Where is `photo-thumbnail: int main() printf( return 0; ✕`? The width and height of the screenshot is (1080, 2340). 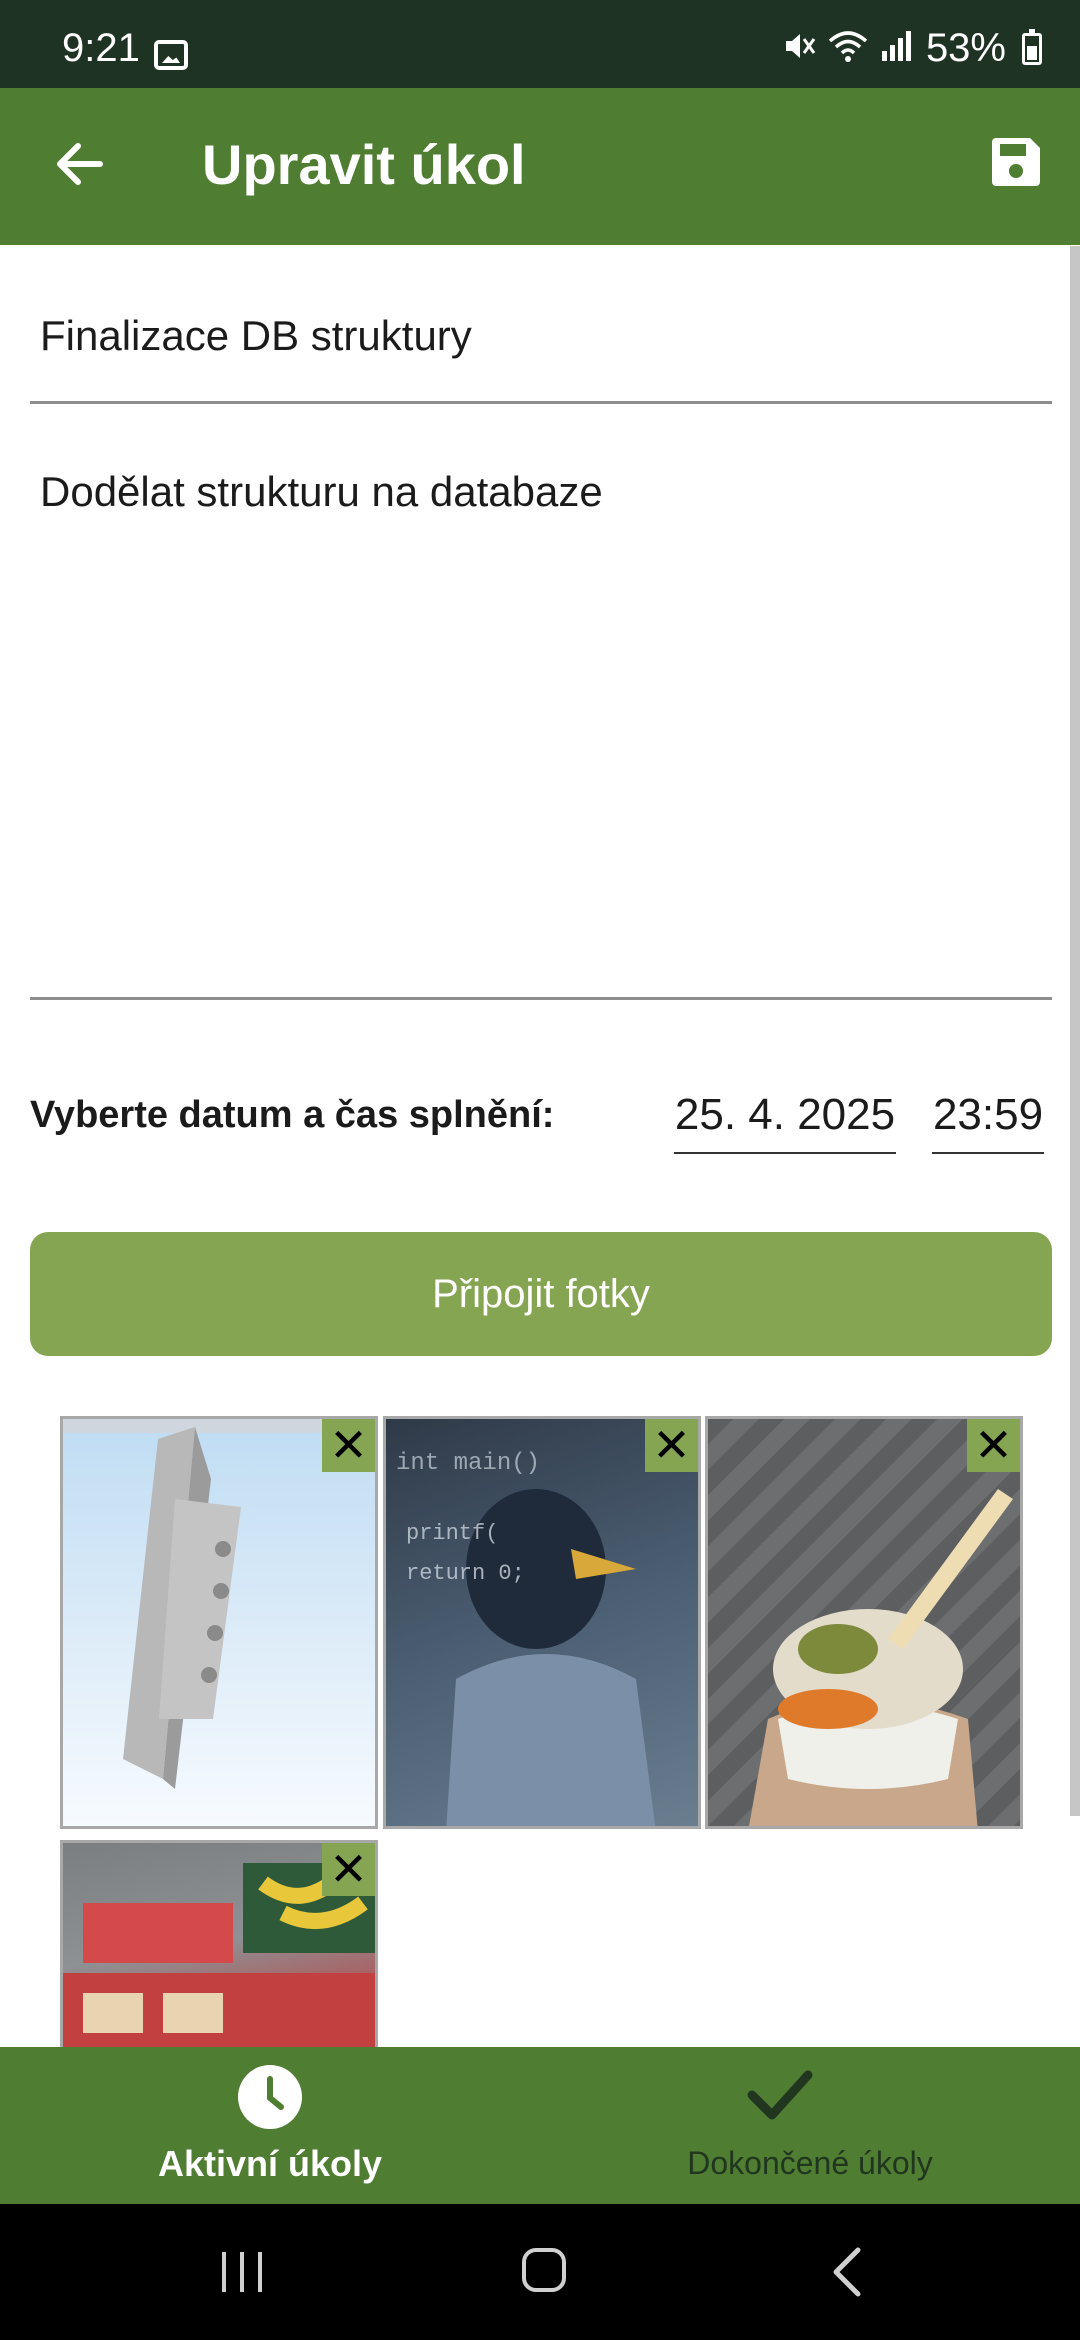 photo-thumbnail: int main() printf( return 0; ✕ is located at coordinates (542, 1622).